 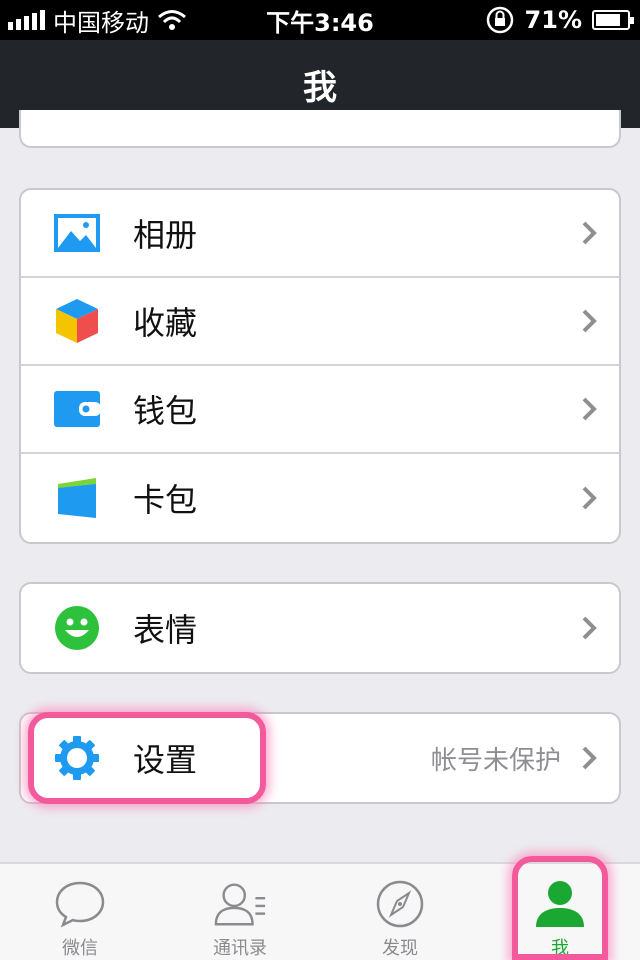 What do you see at coordinates (165, 500) in the screenshot?
I see `card-pack-label: 卡包` at bounding box center [165, 500].